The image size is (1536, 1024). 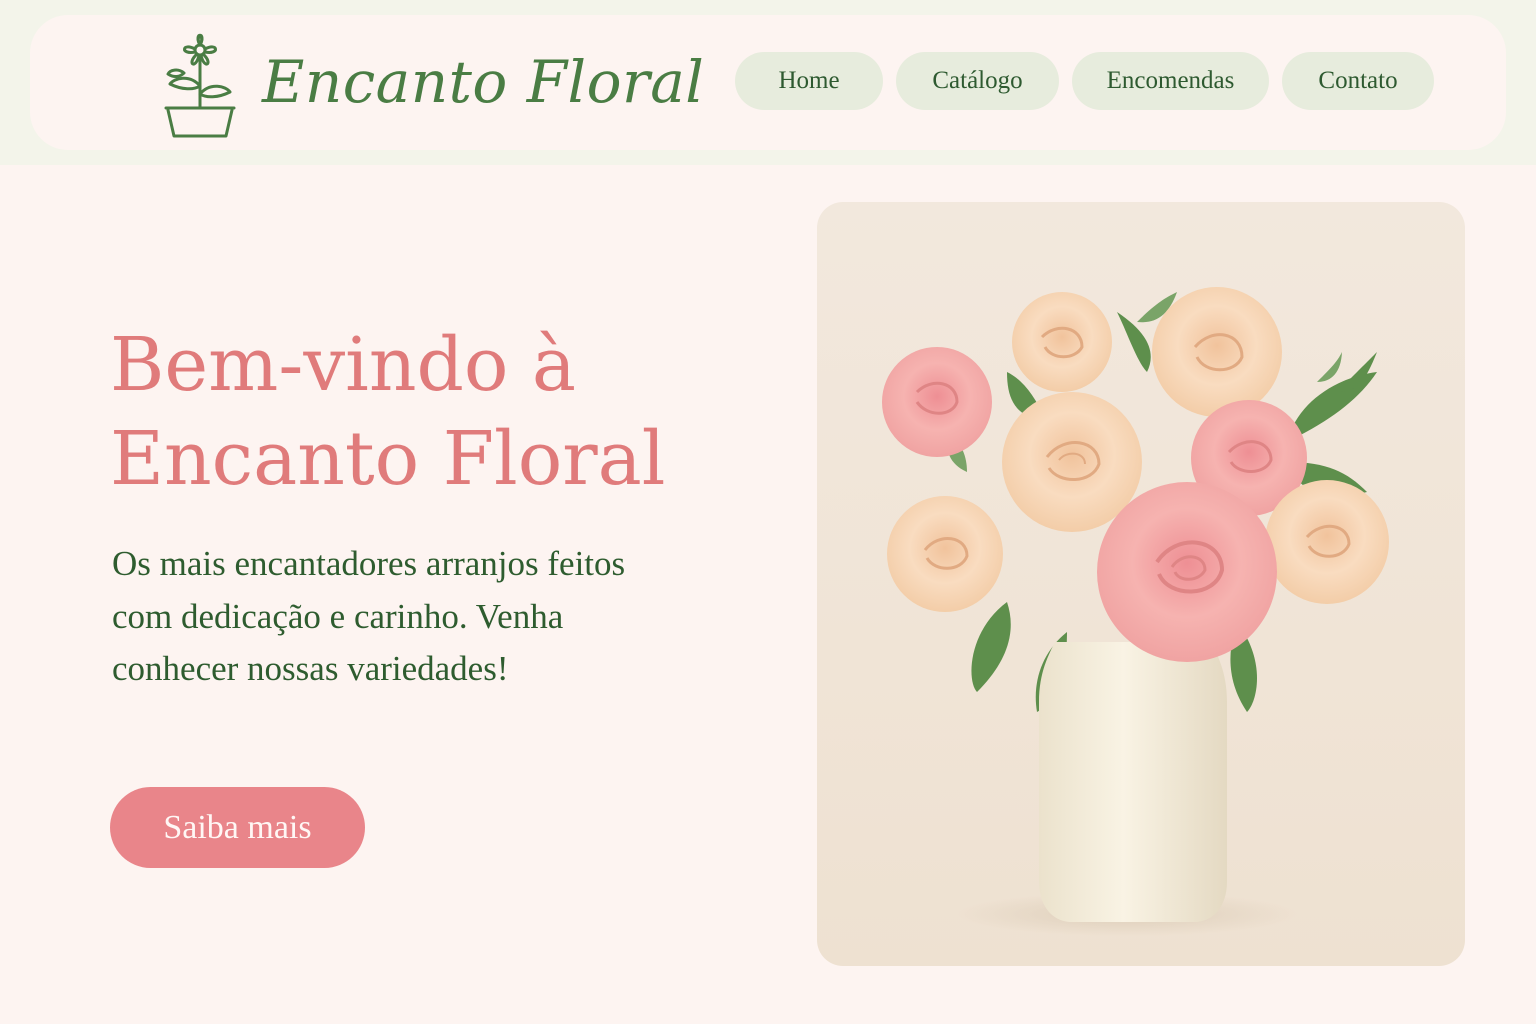 What do you see at coordinates (809, 81) in the screenshot?
I see `nav-home: Home` at bounding box center [809, 81].